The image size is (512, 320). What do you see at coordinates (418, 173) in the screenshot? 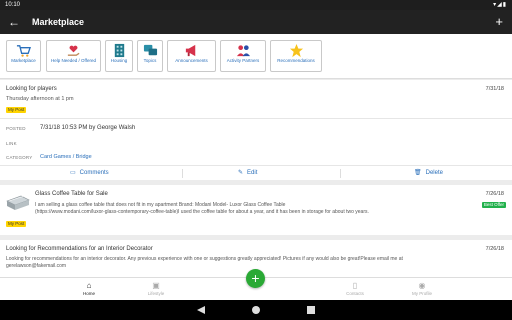
I see `trash-icon: 🗑` at bounding box center [418, 173].